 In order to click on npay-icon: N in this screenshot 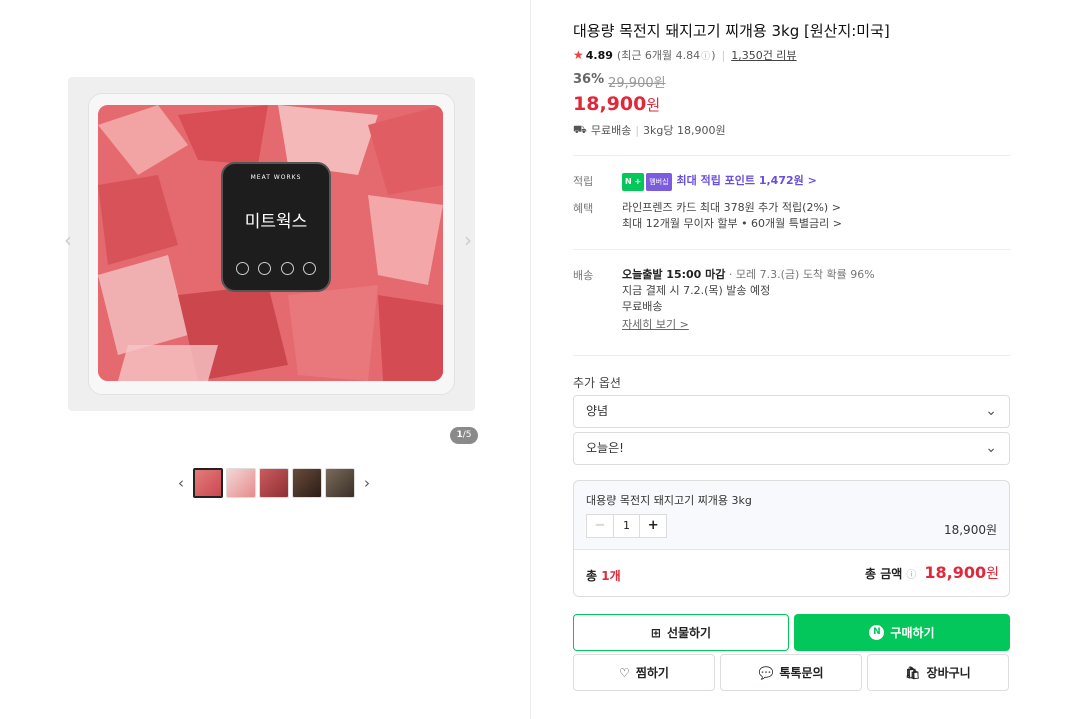, I will do `click(877, 632)`.